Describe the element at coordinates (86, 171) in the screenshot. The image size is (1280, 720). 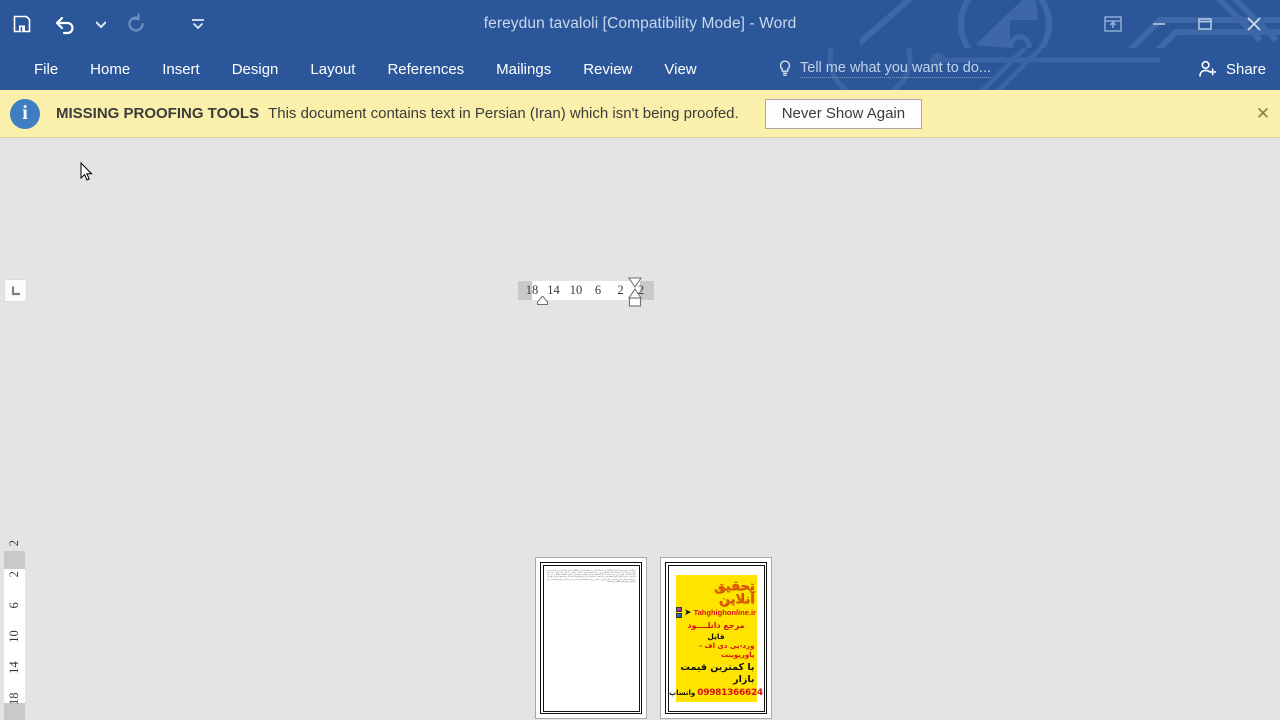
I see `mouse-cursor` at that location.